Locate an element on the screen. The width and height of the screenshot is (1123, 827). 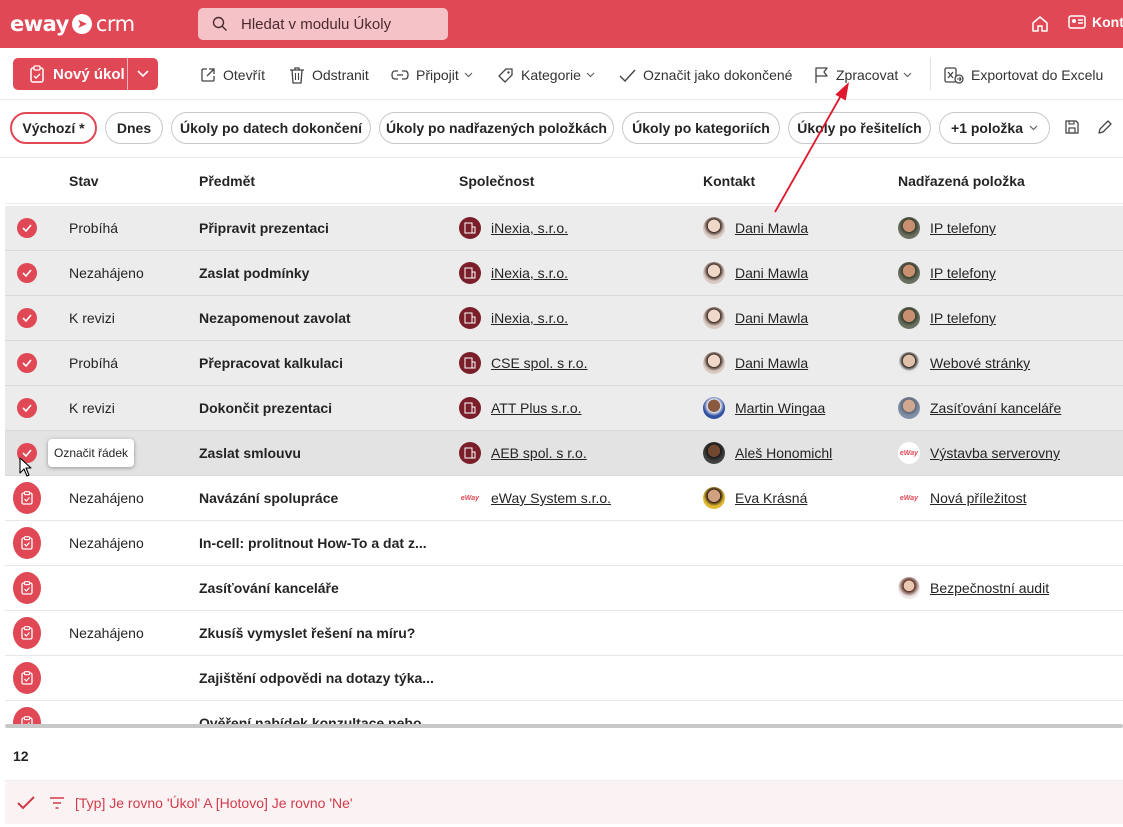
open-button: Otevřít is located at coordinates (232, 75).